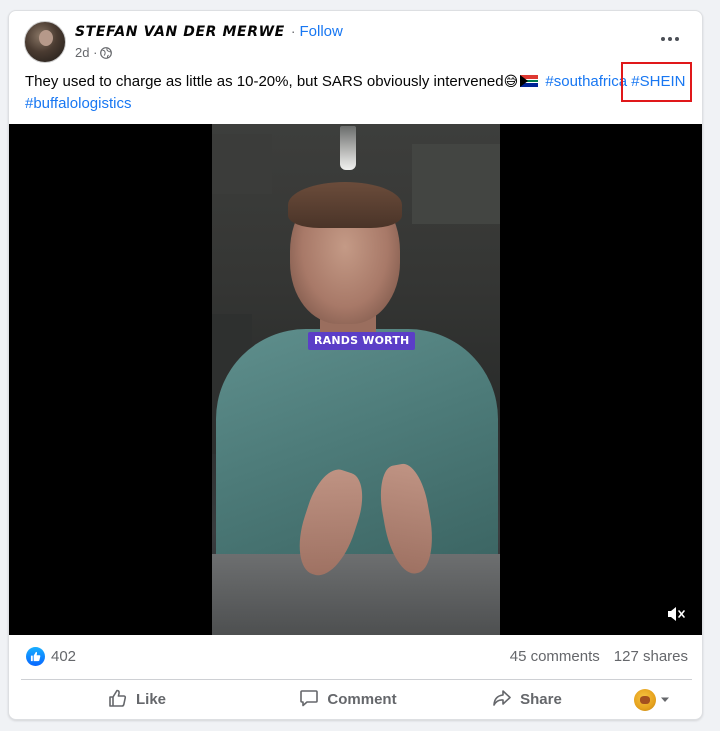 Image resolution: width=720 pixels, height=731 pixels. What do you see at coordinates (348, 148) in the screenshot?
I see `ceiling-lamp` at bounding box center [348, 148].